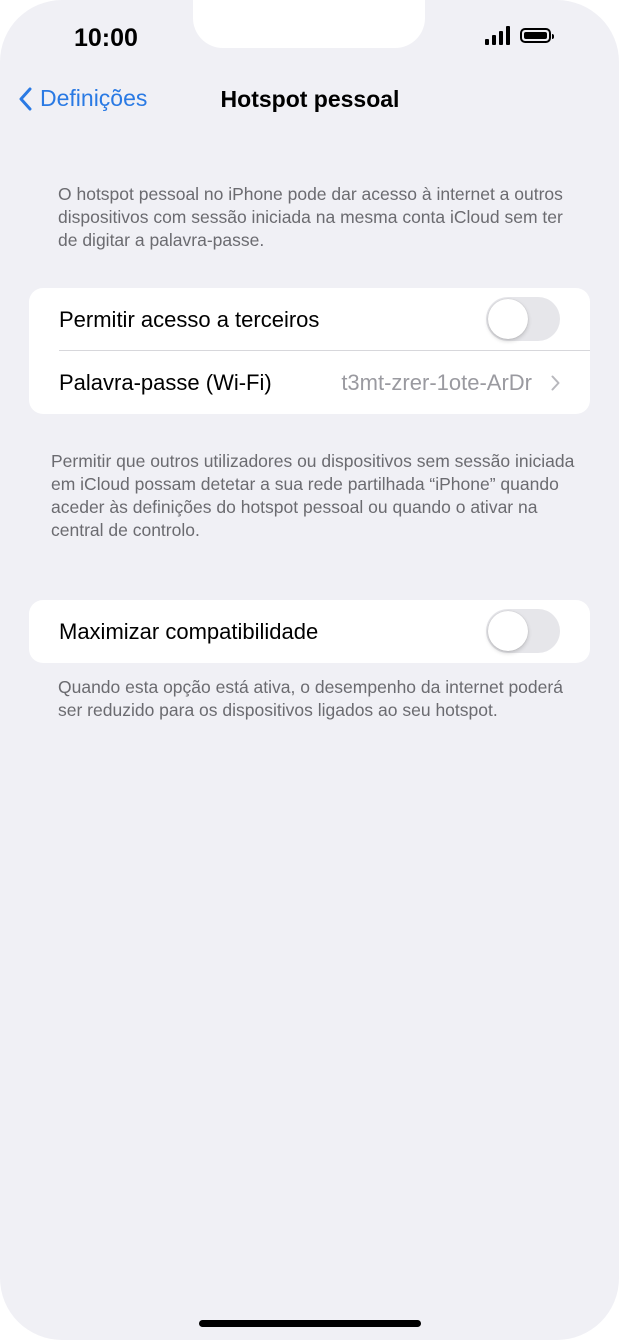  I want to click on wifi-password-label: Palavra-passe (Wi-Fi), so click(165, 382).